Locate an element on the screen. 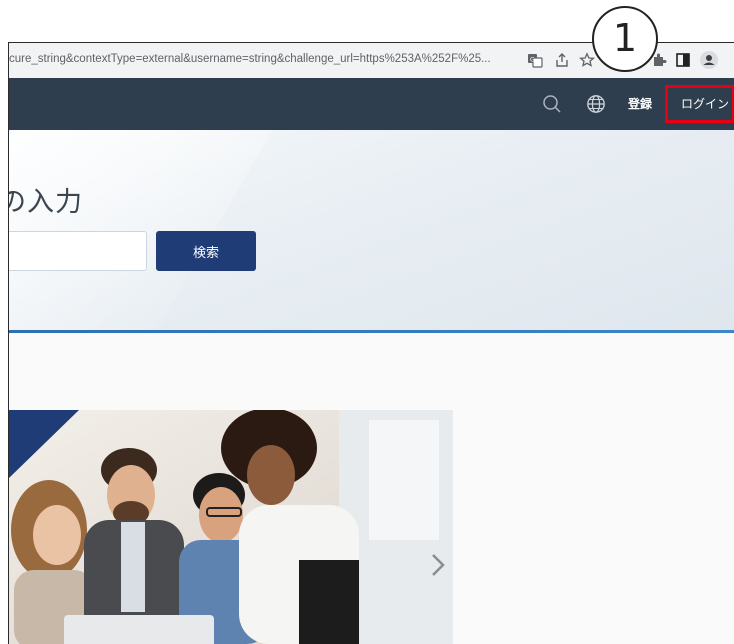  profile-icon is located at coordinates (709, 60).